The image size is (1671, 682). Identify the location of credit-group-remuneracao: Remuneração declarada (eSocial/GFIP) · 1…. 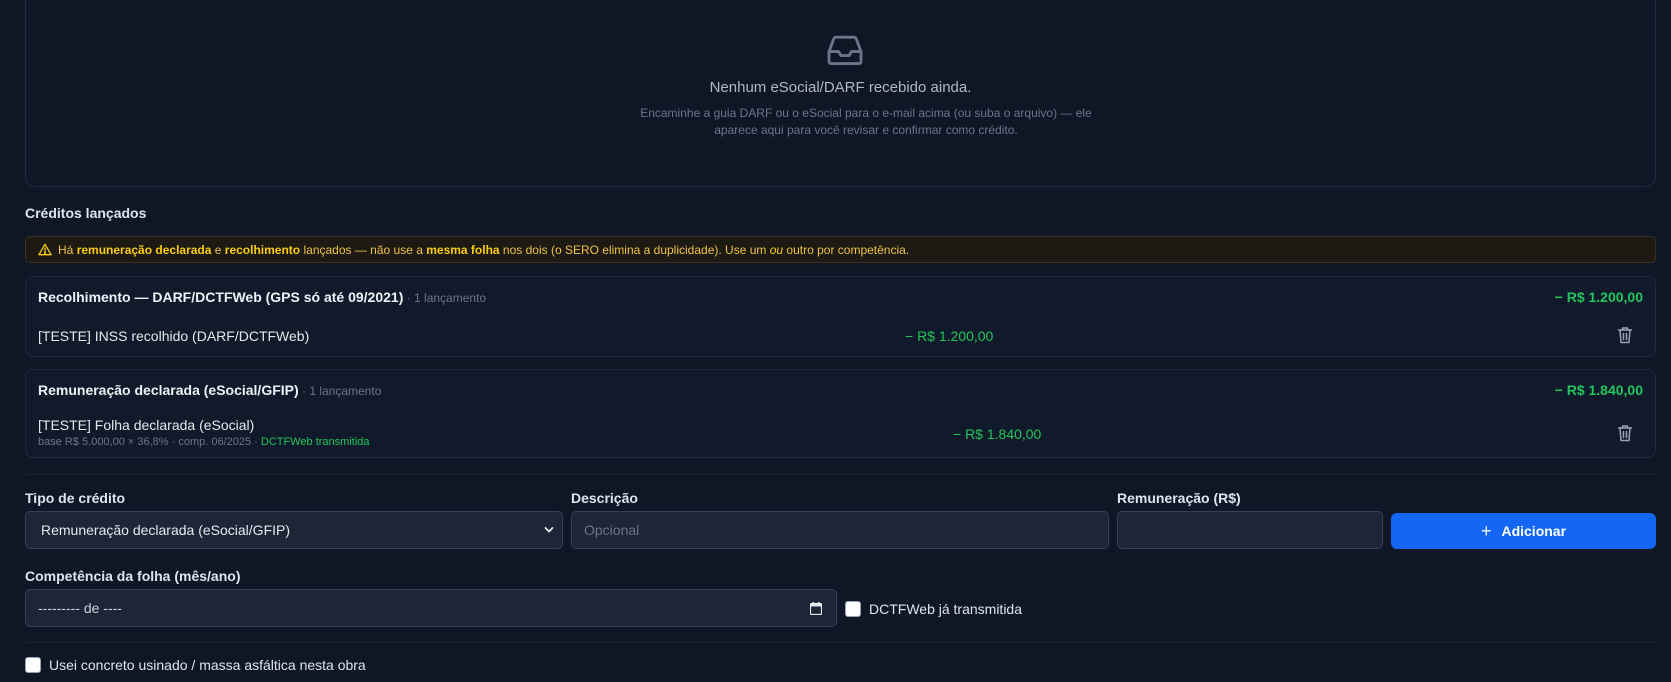
(840, 413).